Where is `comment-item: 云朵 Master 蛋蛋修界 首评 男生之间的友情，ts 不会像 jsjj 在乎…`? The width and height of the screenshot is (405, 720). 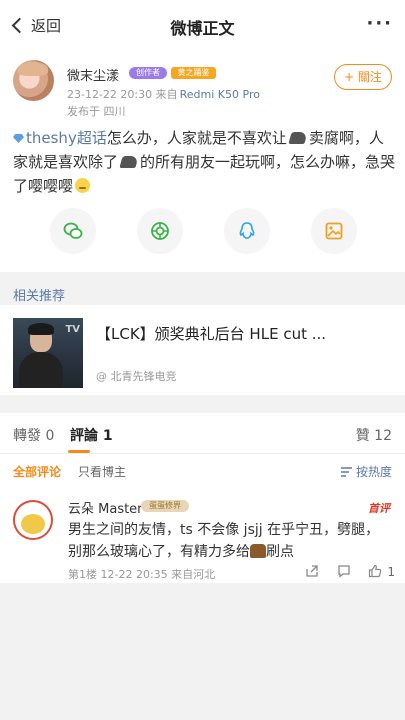 comment-item: 云朵 Master 蛋蛋修界 首评 男生之间的友情，ts 不会像 jsjj 在乎… is located at coordinates (202, 535).